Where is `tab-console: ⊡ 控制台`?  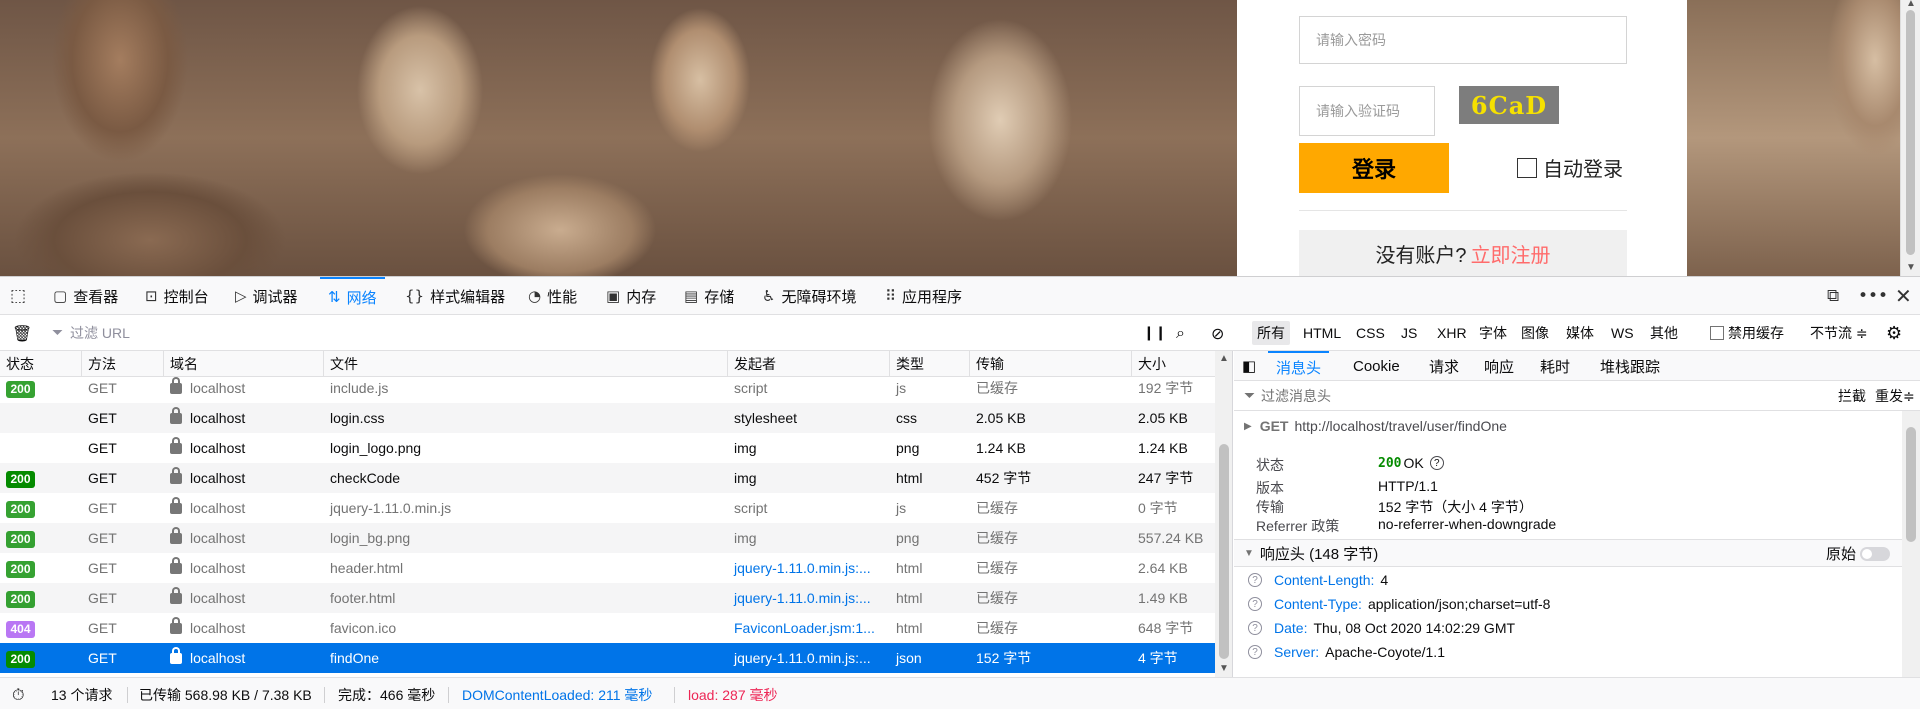
tab-console: ⊡ 控制台 is located at coordinates (177, 296).